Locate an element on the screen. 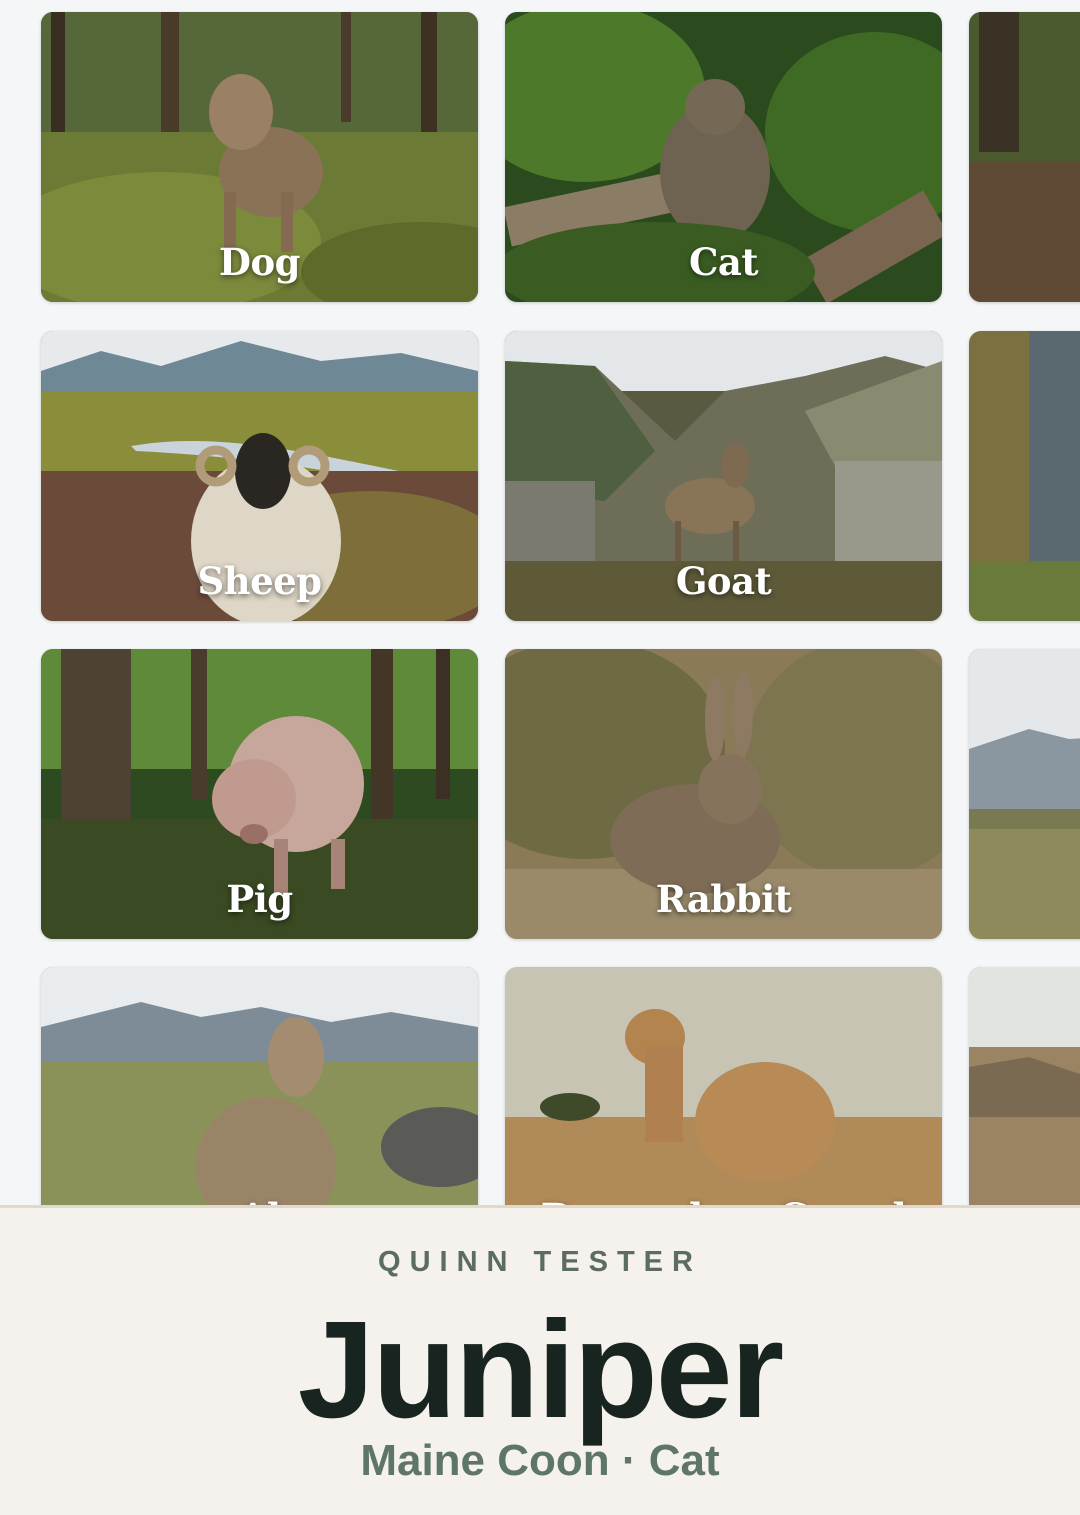 This screenshot has width=1080, height=1515. animal-card-label: Cat is located at coordinates (723, 262).